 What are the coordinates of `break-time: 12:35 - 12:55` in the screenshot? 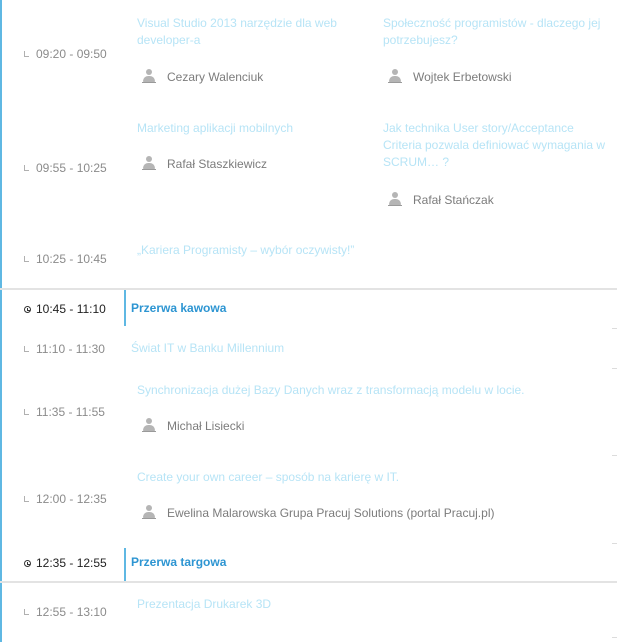 It's located at (74, 563).